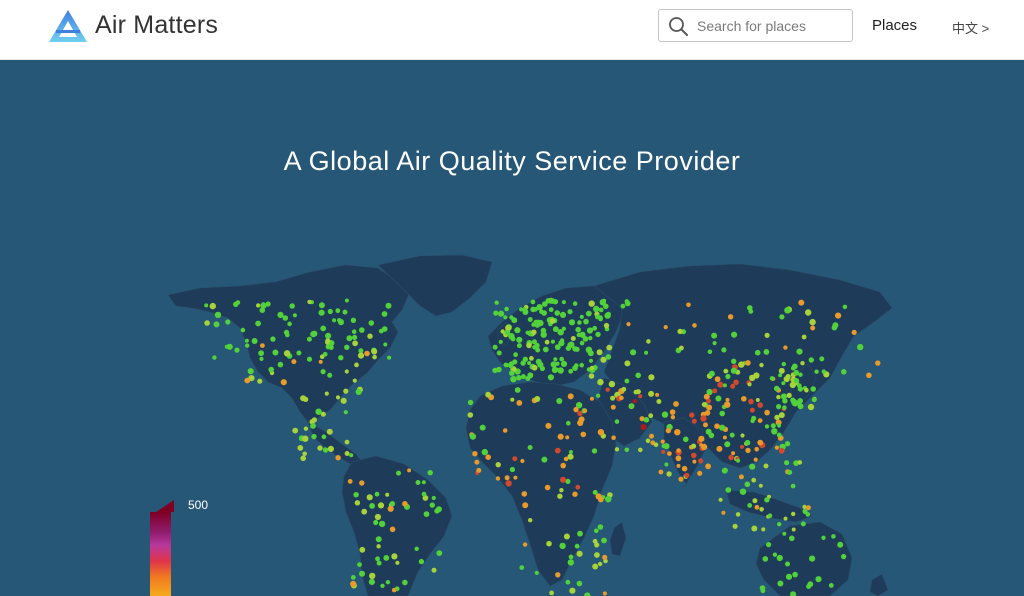 The image size is (1024, 596). Describe the element at coordinates (772, 26) in the screenshot. I see `search-input` at that location.